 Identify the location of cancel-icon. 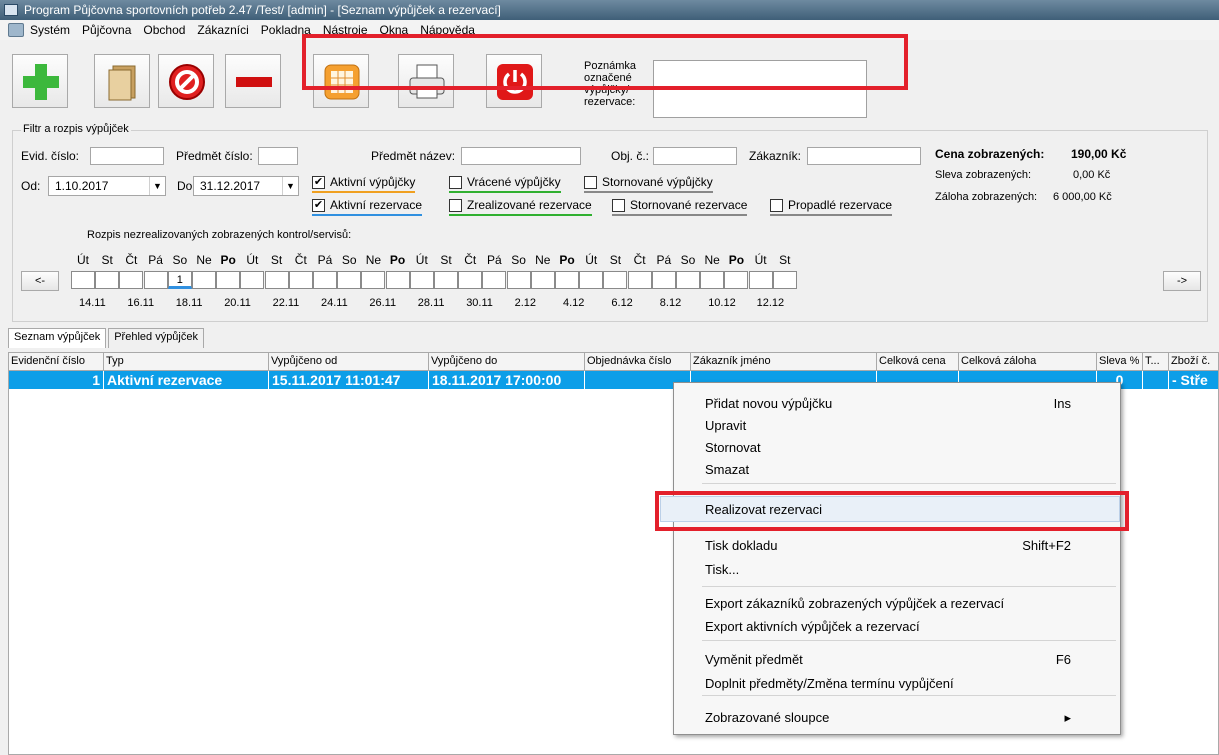
(187, 82).